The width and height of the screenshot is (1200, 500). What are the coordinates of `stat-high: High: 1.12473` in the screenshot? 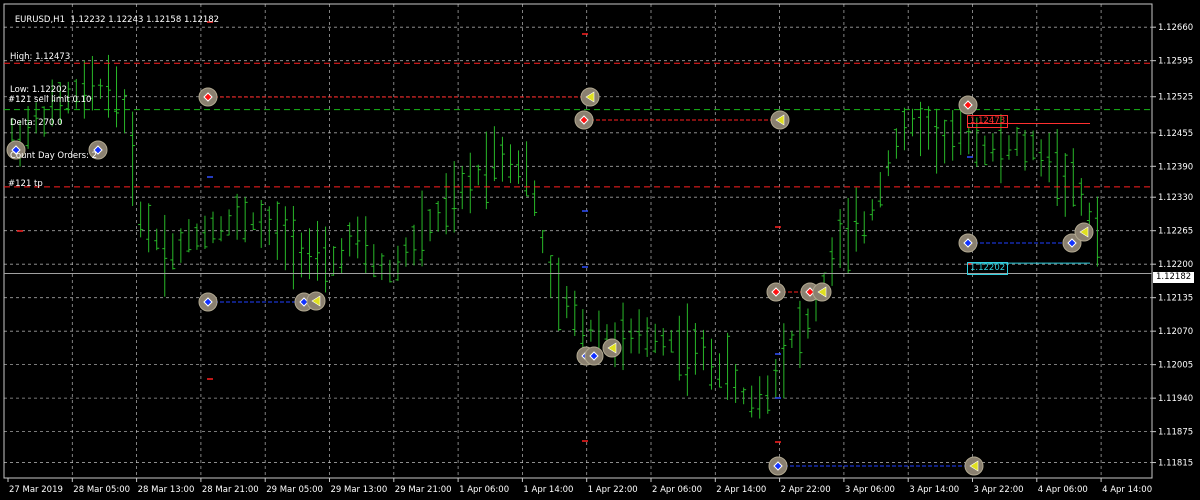 It's located at (40, 57).